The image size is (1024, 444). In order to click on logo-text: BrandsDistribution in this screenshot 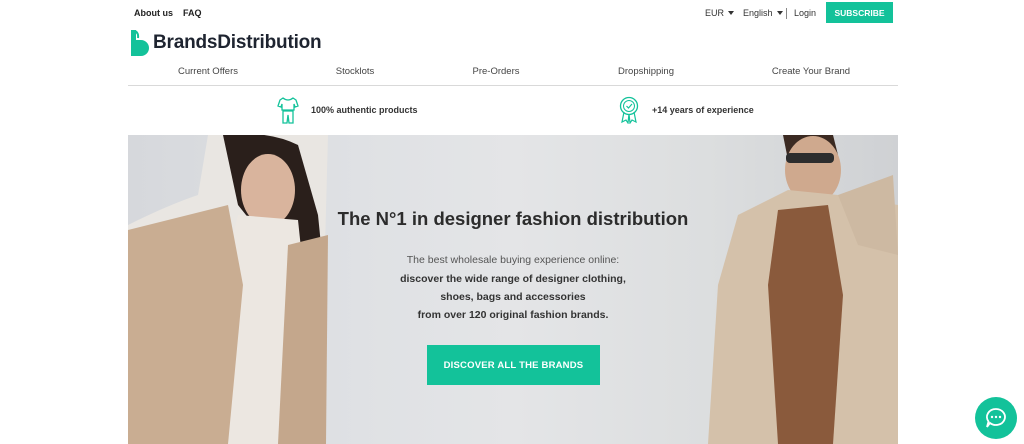, I will do `click(237, 42)`.